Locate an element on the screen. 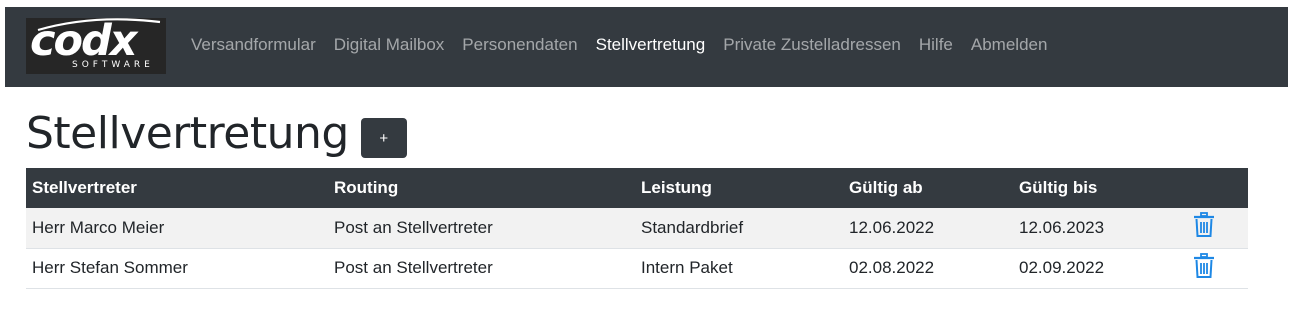 The height and width of the screenshot is (333, 1293). column-header-gueltig-bis: Gültig bis is located at coordinates (1058, 187).